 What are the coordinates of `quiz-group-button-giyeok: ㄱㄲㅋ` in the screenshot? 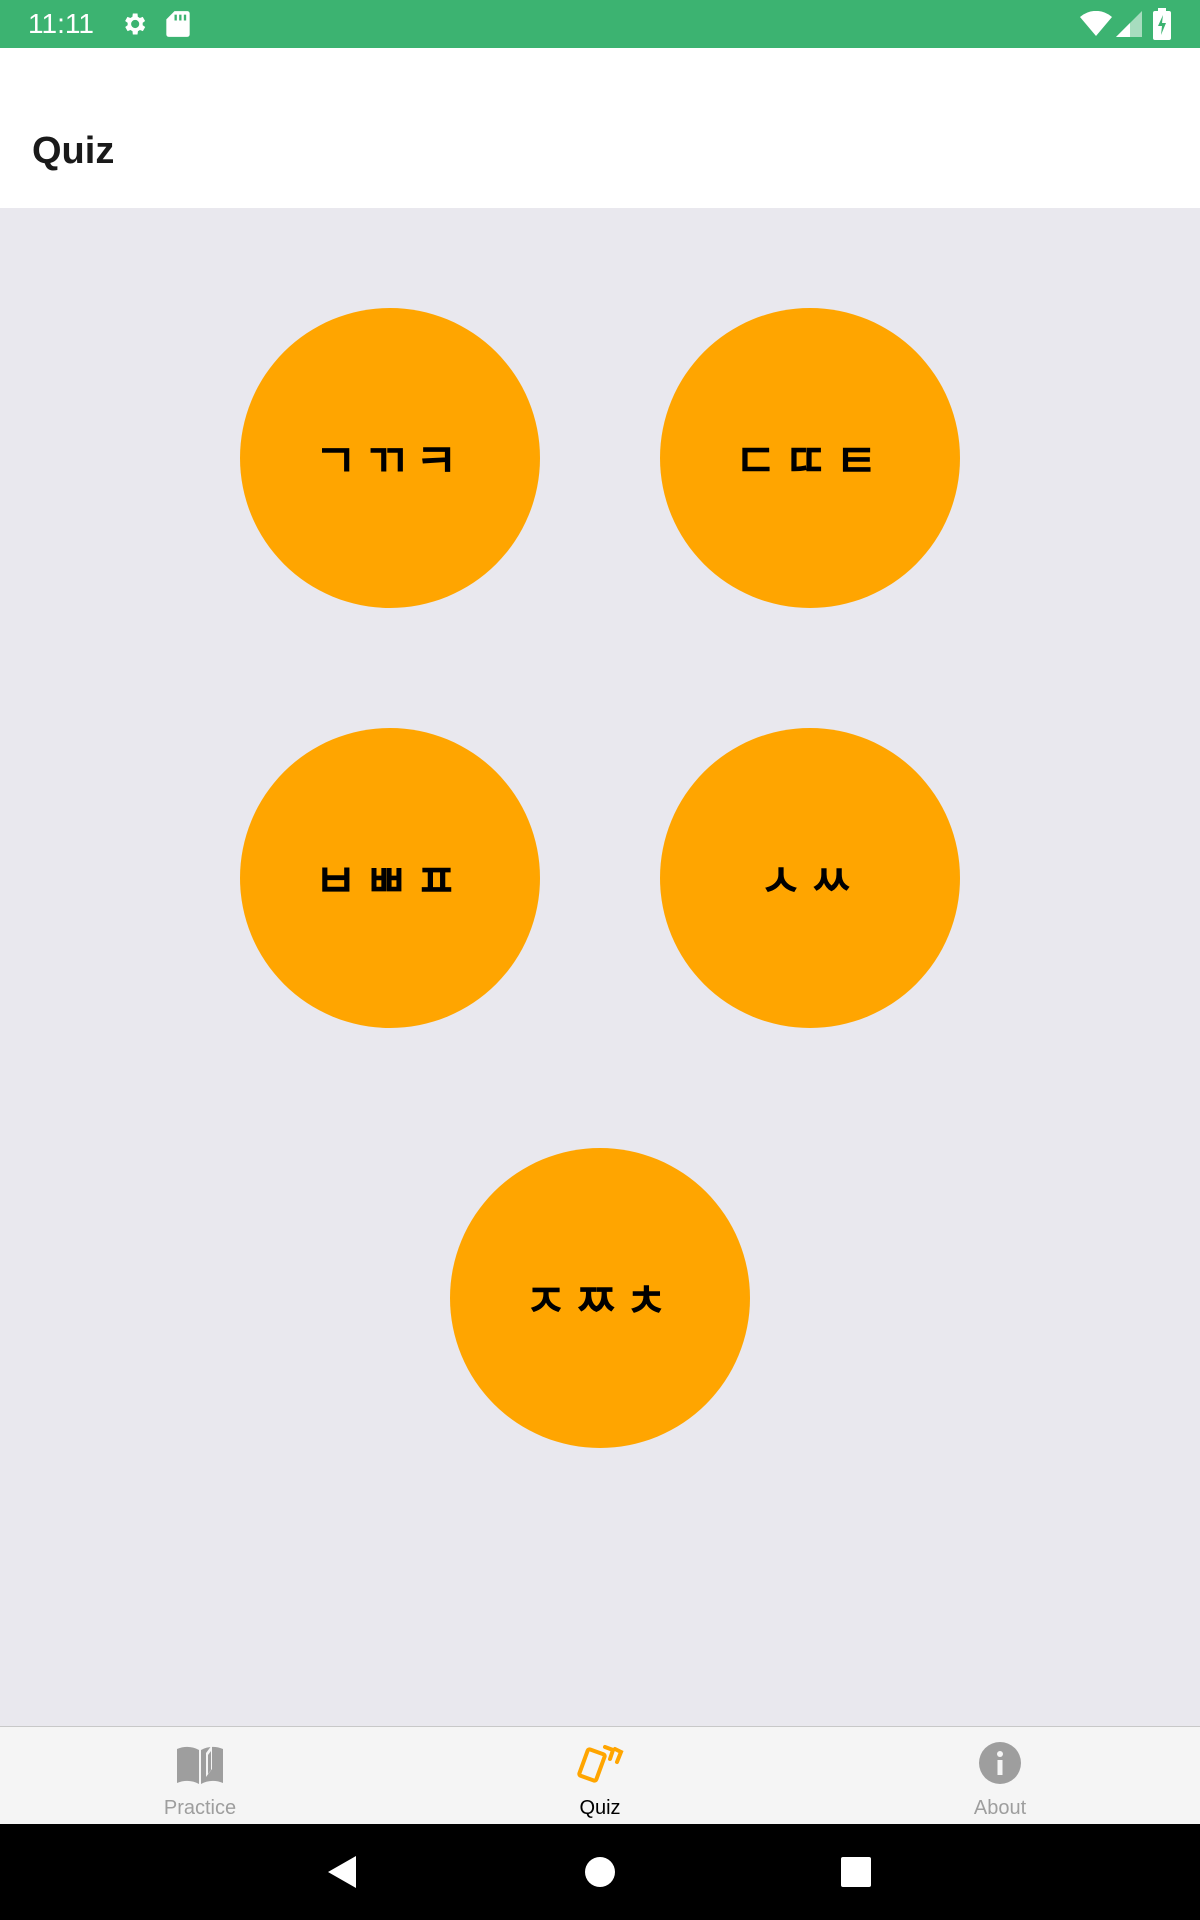 It's located at (390, 458).